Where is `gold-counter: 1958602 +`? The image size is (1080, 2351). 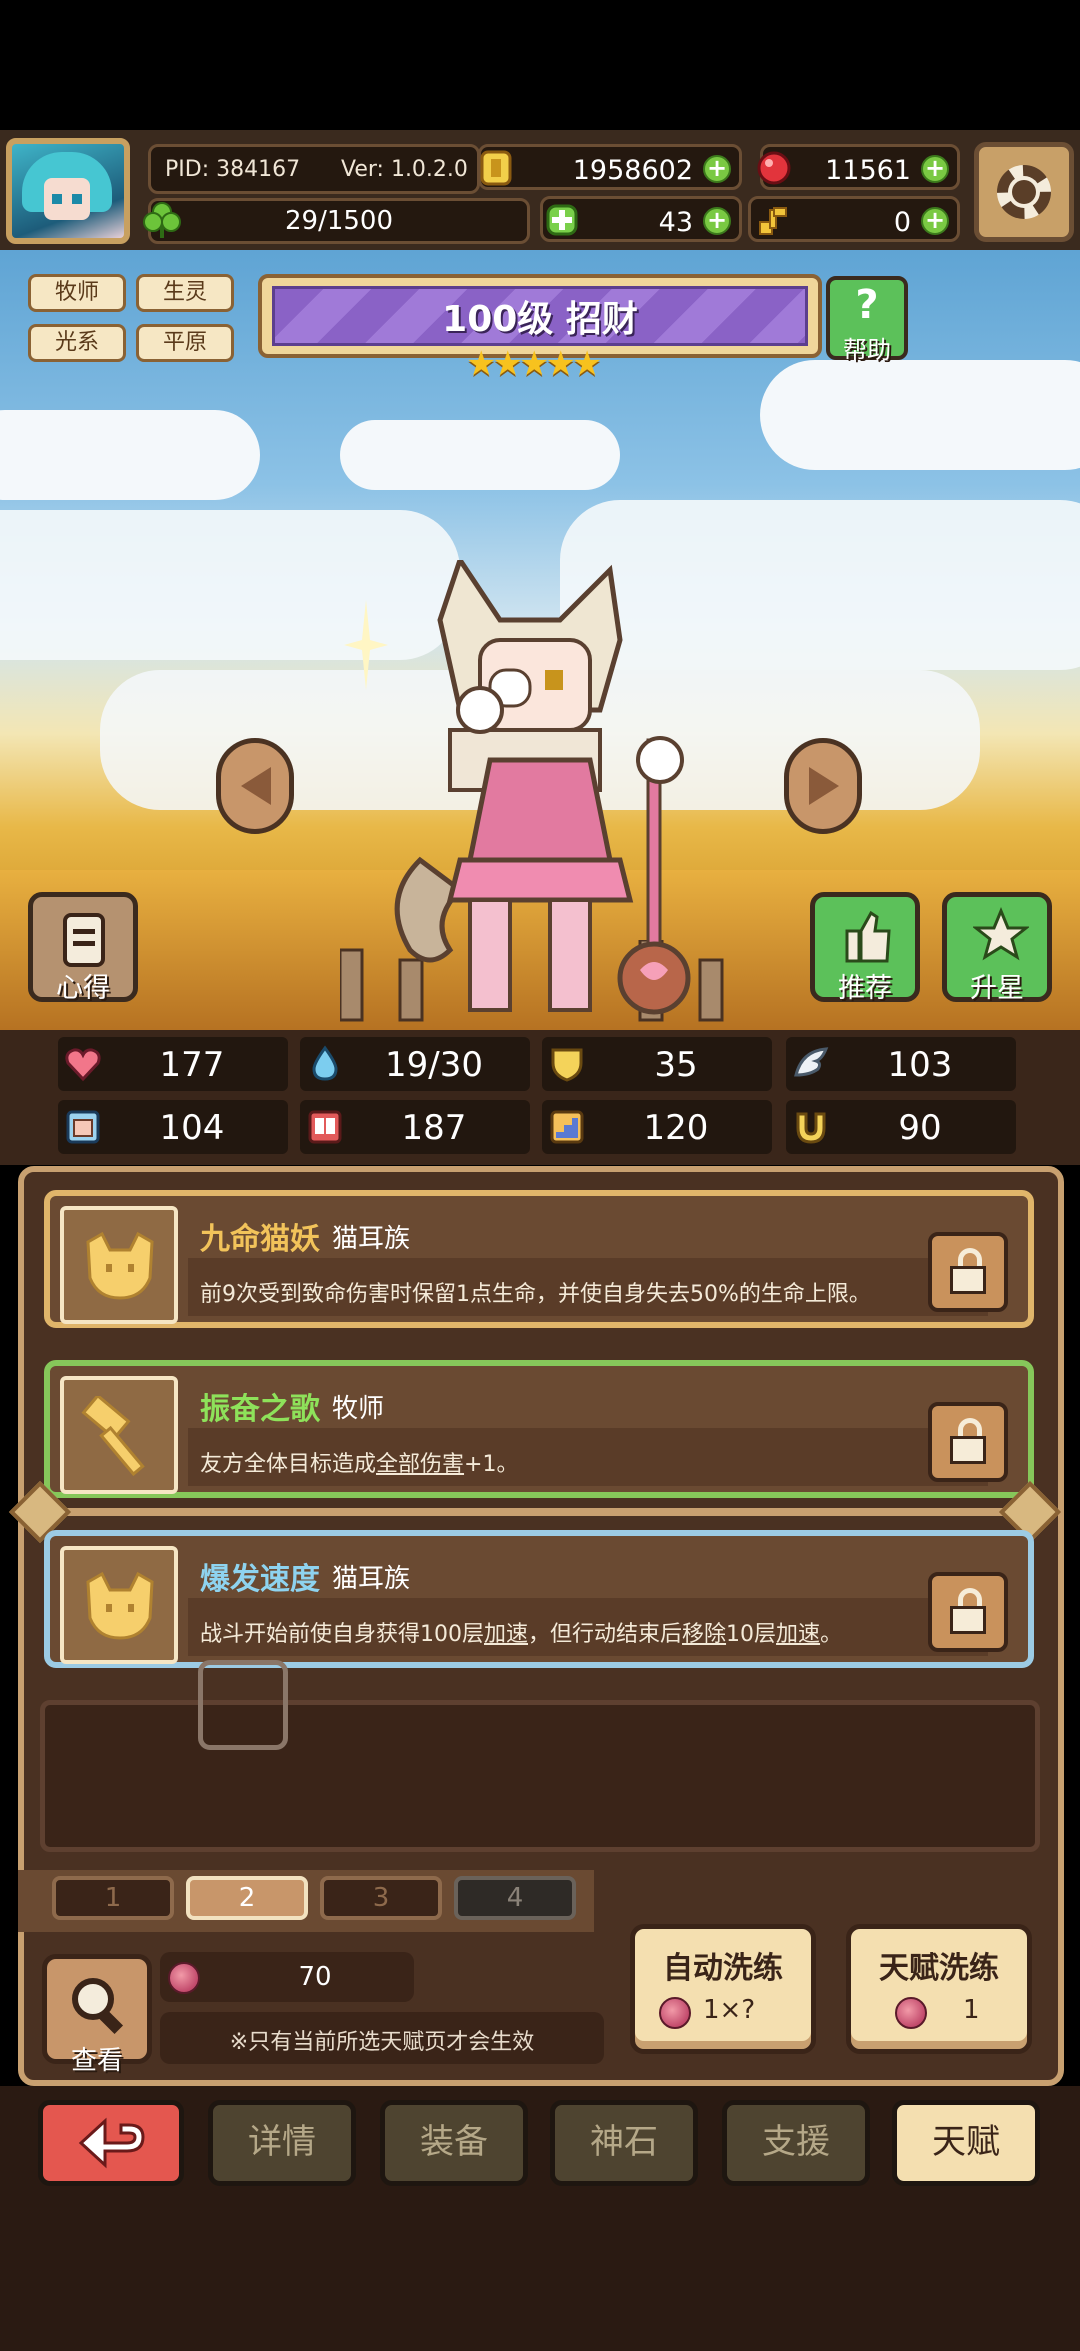
gold-counter: 1958602 + is located at coordinates (610, 167).